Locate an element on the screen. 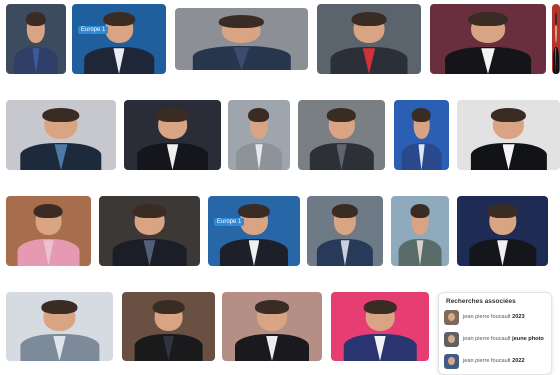  related-search-item-2023: jean pierre foucault 2023 is located at coordinates (496, 318).